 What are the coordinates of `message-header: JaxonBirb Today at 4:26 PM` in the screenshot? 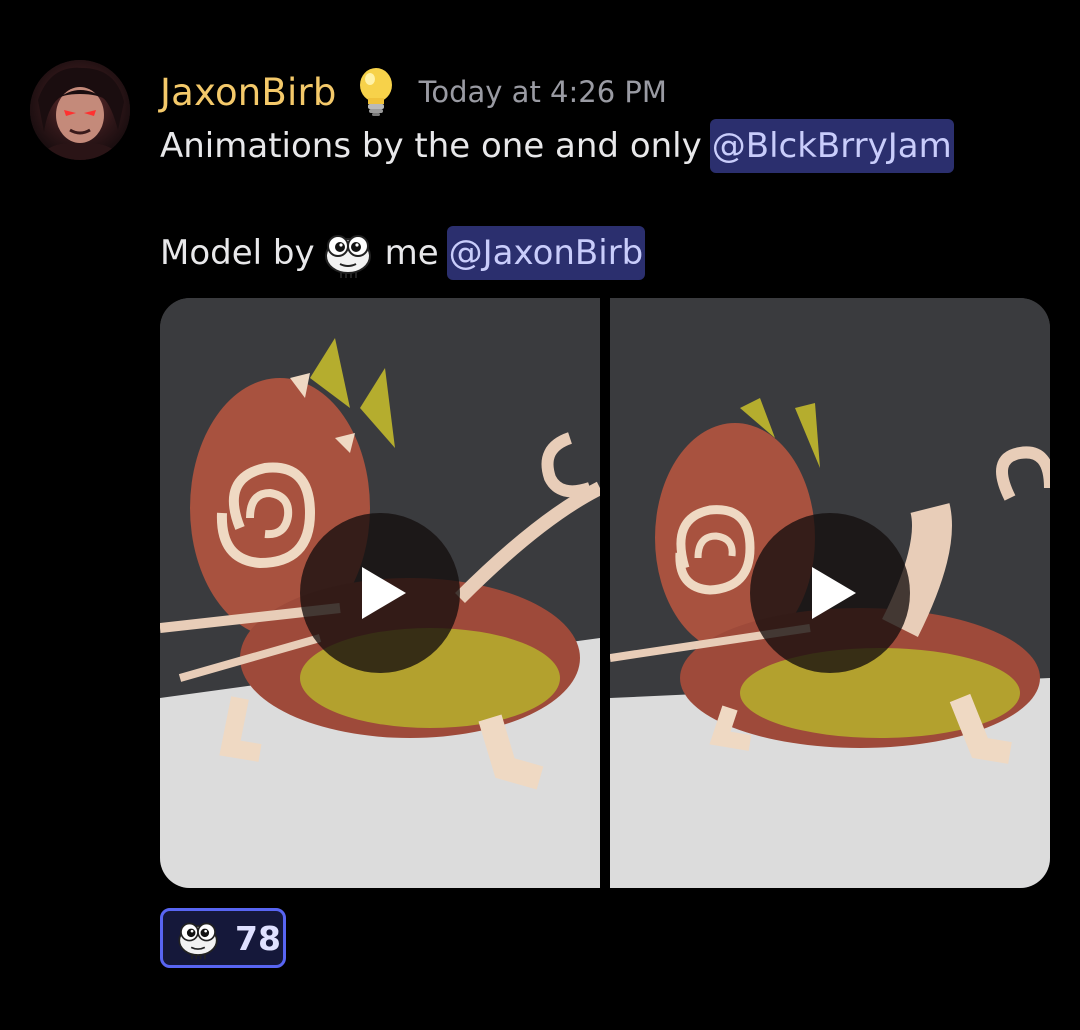 It's located at (413, 92).